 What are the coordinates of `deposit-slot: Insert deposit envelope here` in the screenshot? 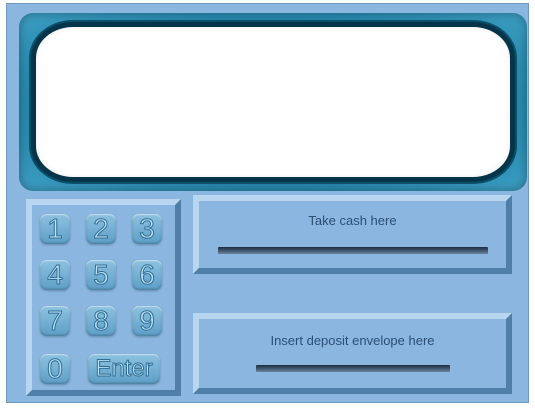 It's located at (352, 353).